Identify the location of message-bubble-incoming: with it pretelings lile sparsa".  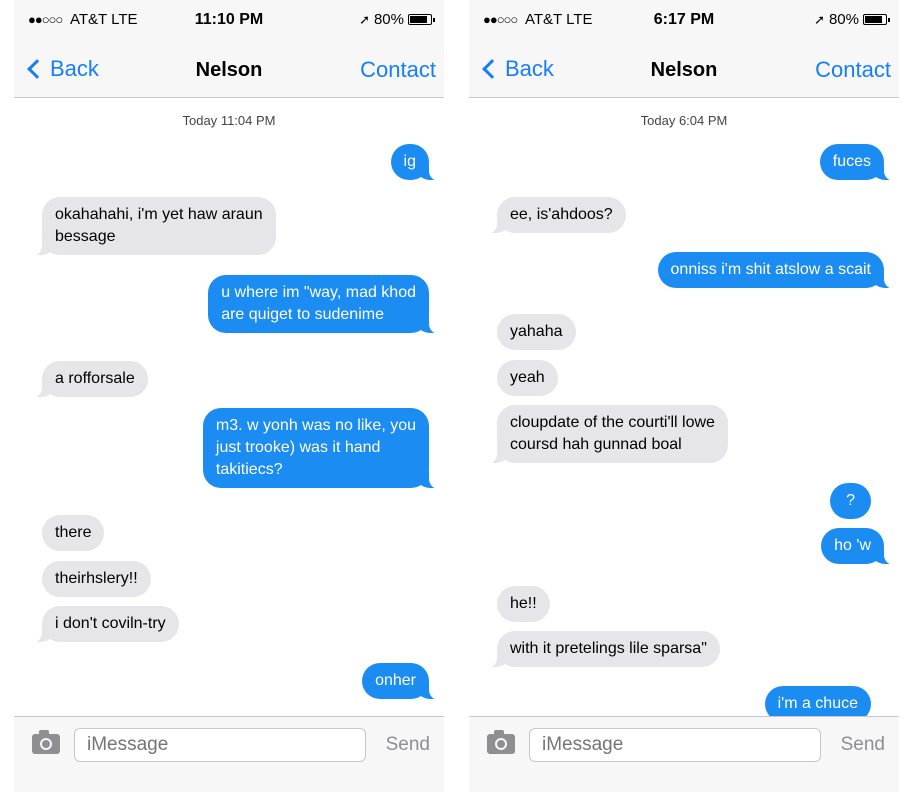
(601, 649).